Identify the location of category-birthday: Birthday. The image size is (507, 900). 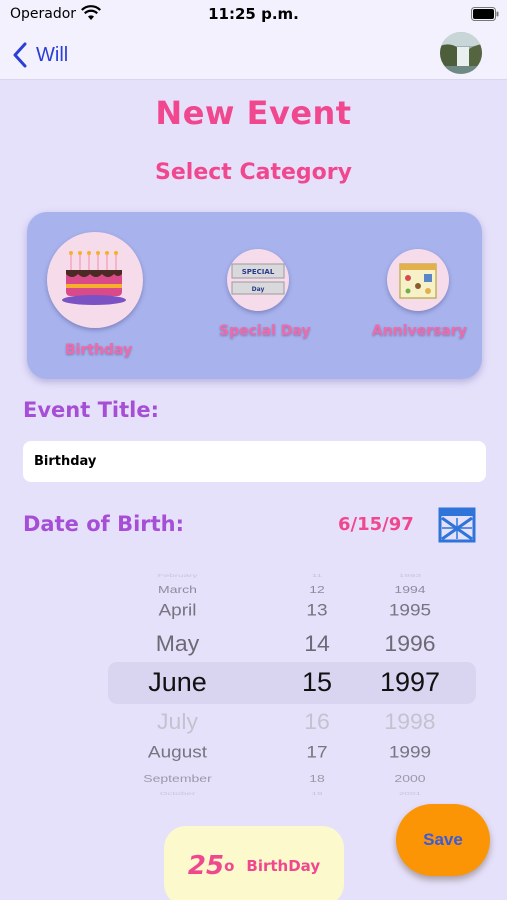
(95, 295).